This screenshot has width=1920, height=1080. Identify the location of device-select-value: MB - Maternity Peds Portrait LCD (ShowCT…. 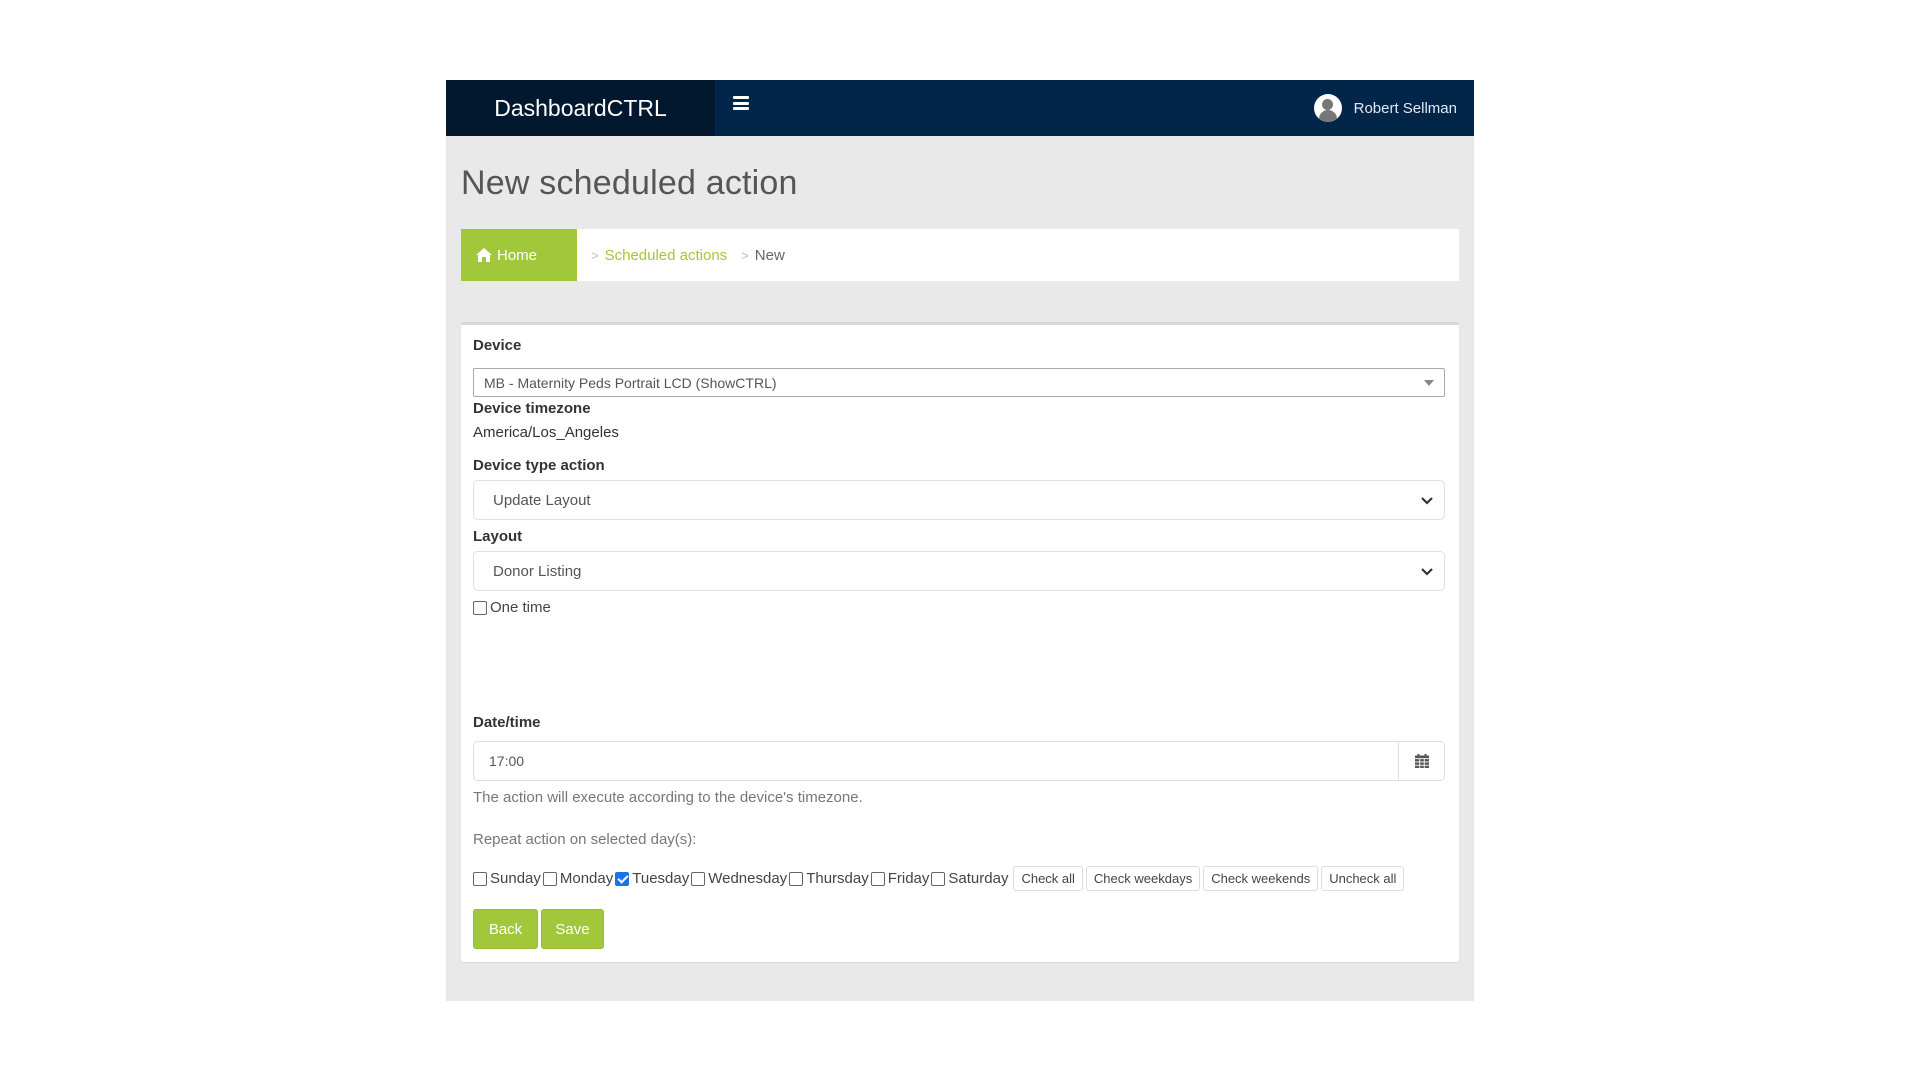
(630, 382).